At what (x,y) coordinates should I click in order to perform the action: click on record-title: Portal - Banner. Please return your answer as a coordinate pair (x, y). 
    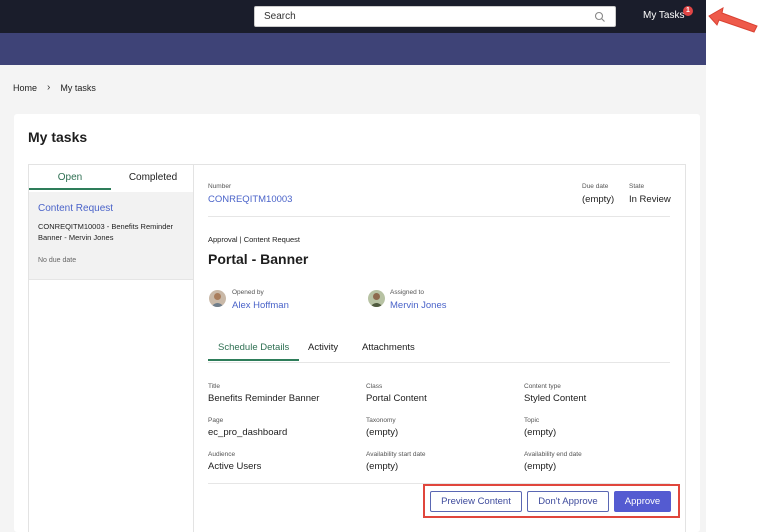
    Looking at the image, I should click on (258, 259).